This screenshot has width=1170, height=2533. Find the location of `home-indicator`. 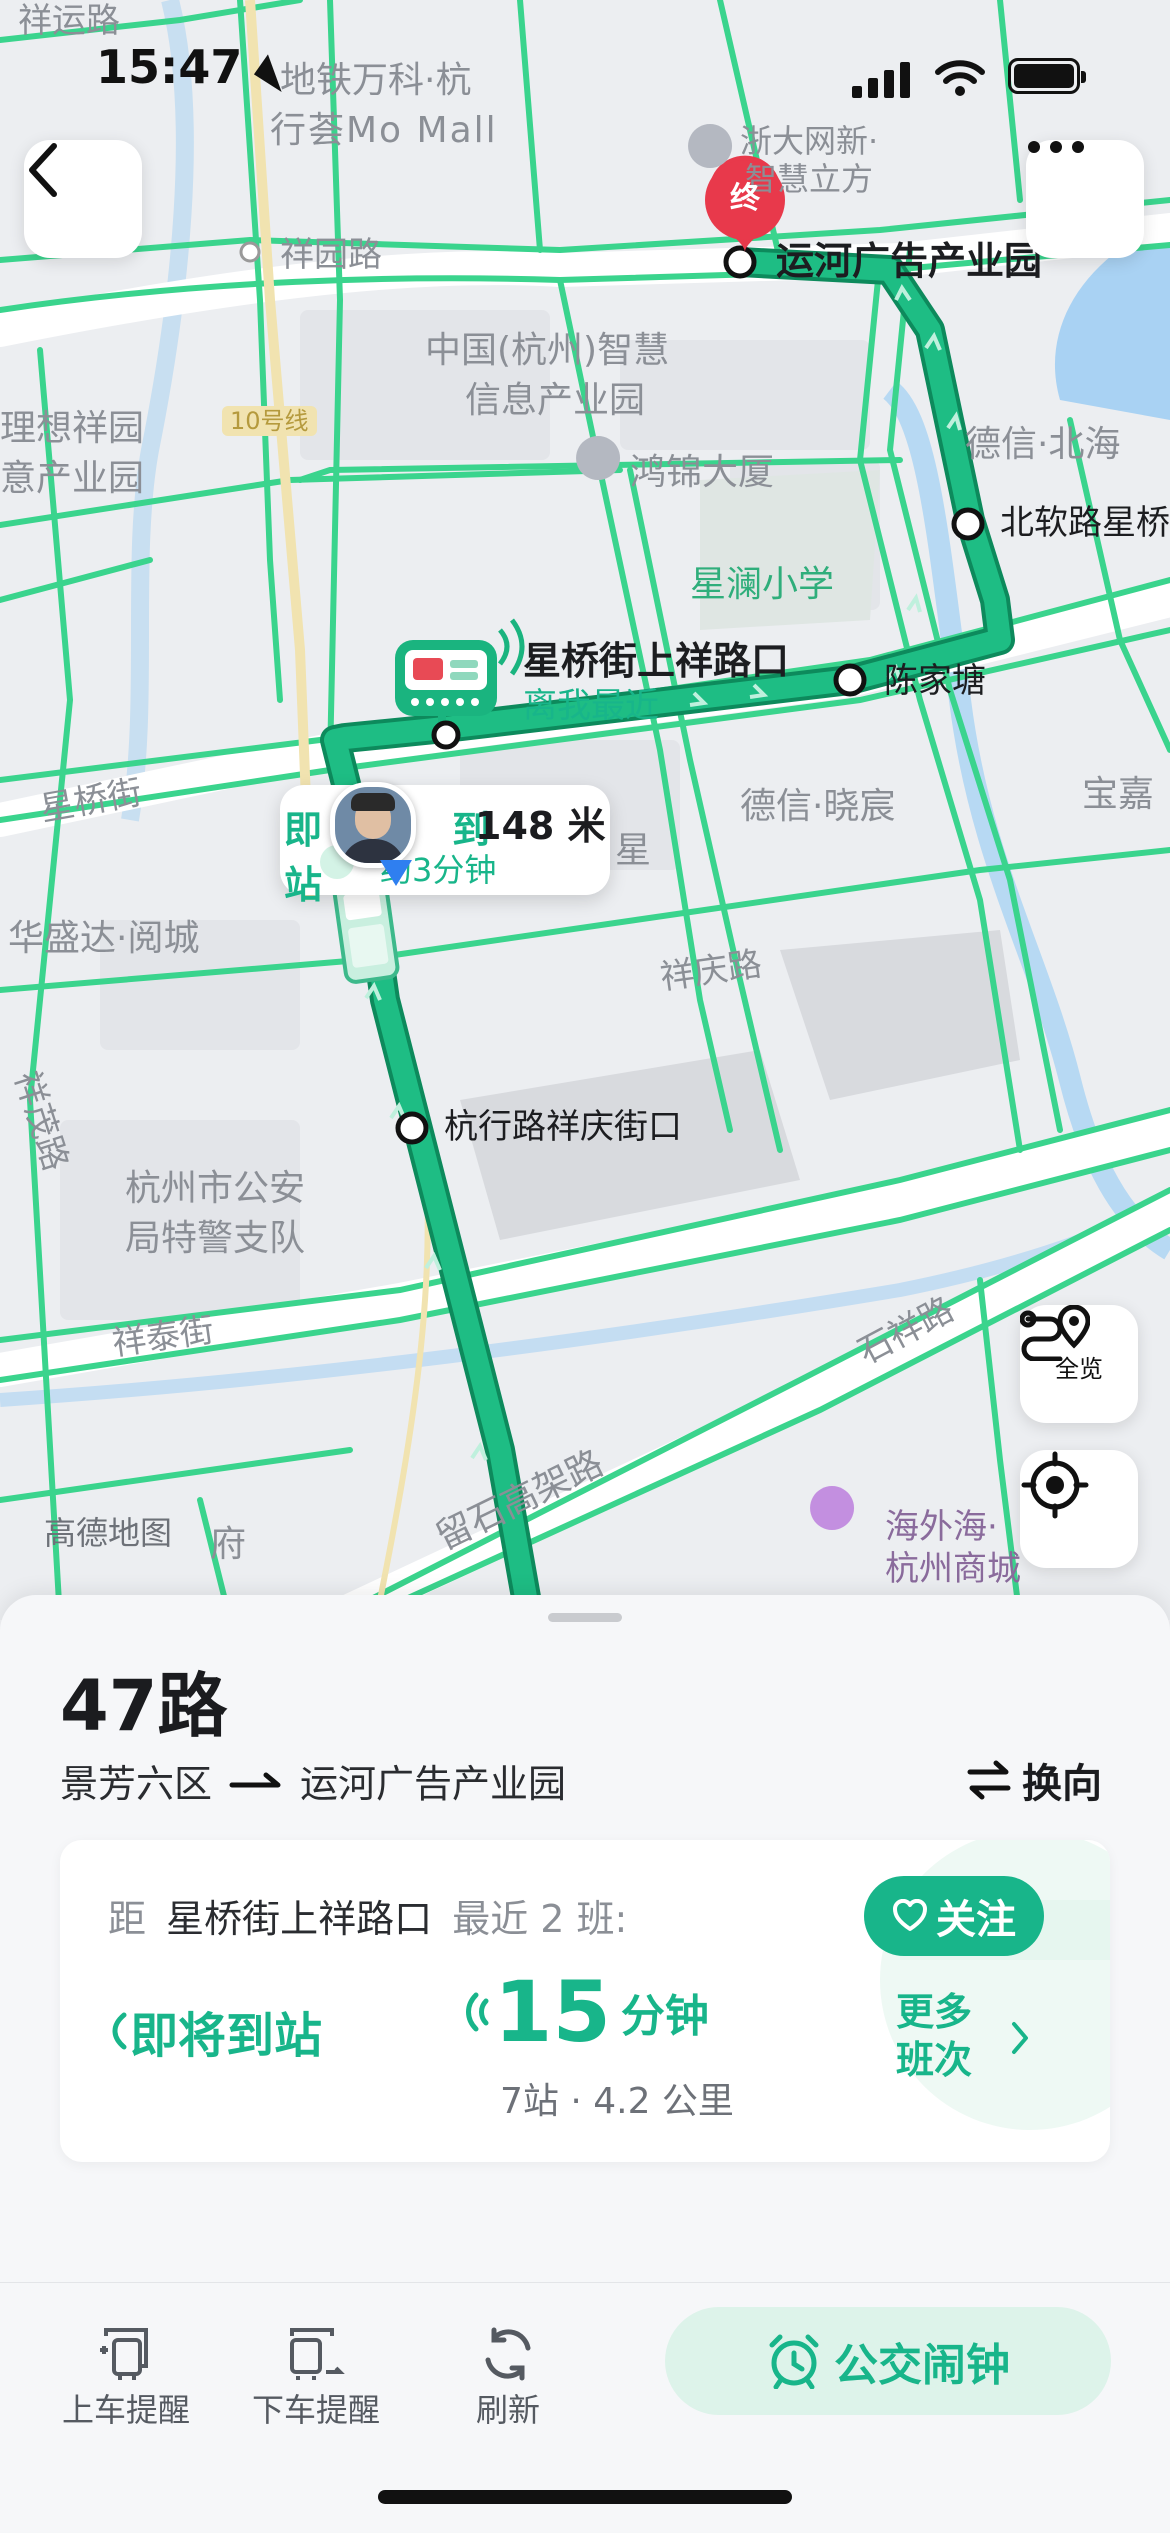

home-indicator is located at coordinates (585, 2497).